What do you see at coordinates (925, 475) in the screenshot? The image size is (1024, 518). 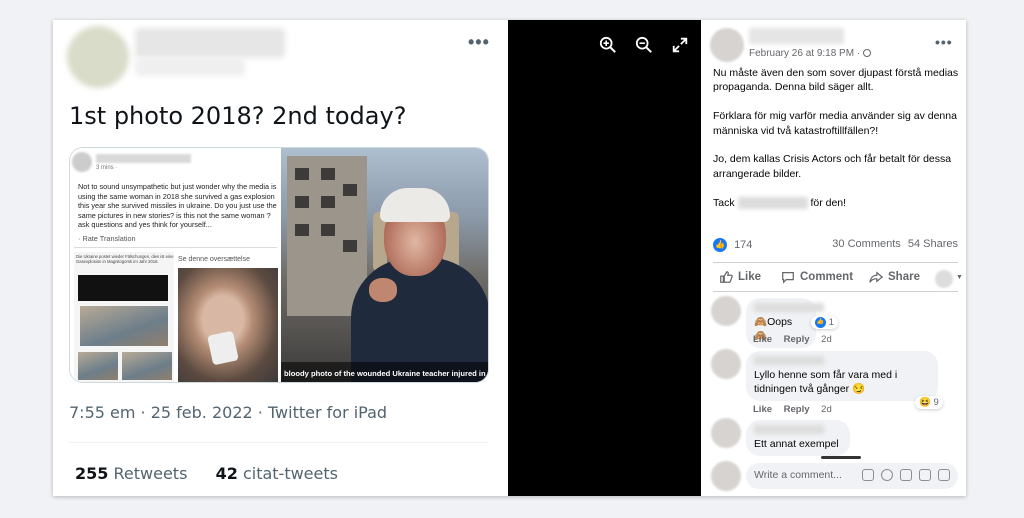 I see `gif-icon` at bounding box center [925, 475].